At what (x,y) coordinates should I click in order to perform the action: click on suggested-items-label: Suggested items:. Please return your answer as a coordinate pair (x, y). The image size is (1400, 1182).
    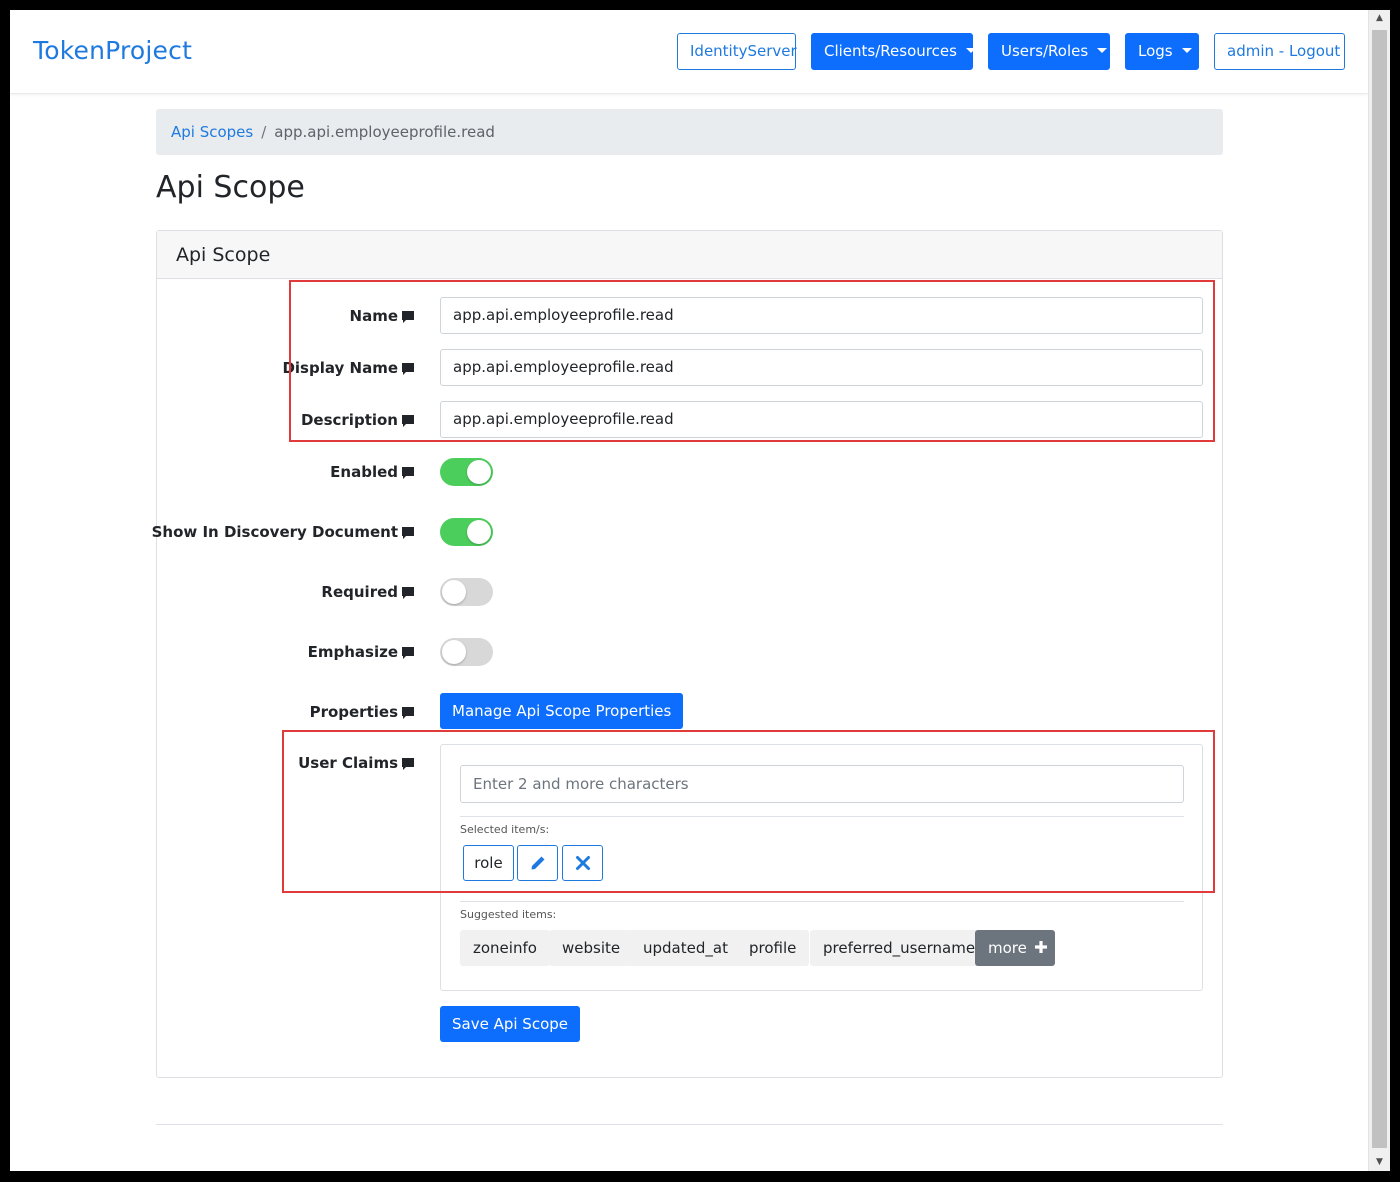
    Looking at the image, I should click on (508, 914).